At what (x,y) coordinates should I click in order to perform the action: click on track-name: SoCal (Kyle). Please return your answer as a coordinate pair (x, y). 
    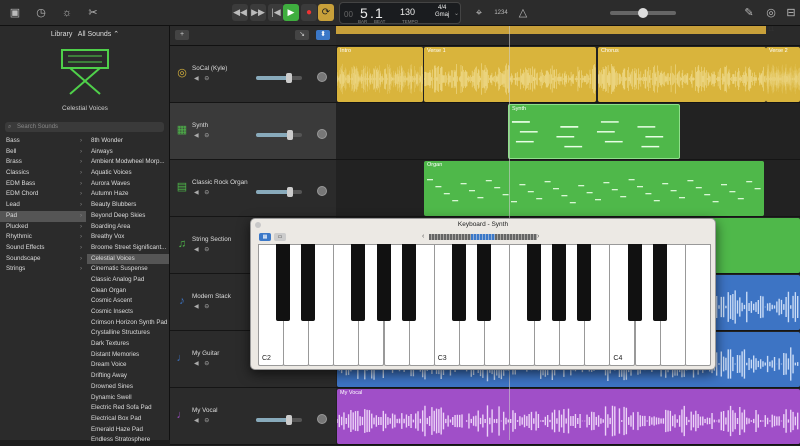
    Looking at the image, I should click on (209, 68).